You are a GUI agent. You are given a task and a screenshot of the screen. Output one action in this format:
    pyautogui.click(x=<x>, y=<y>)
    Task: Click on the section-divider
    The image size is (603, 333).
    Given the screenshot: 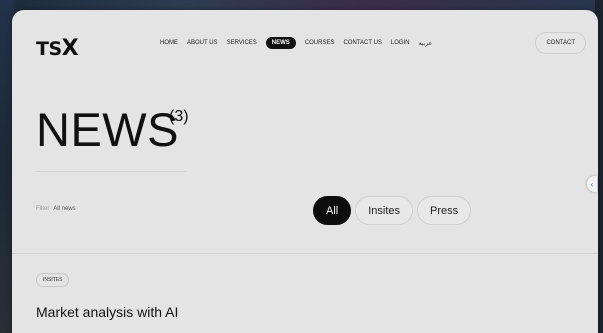 What is the action you would take?
    pyautogui.click(x=305, y=253)
    